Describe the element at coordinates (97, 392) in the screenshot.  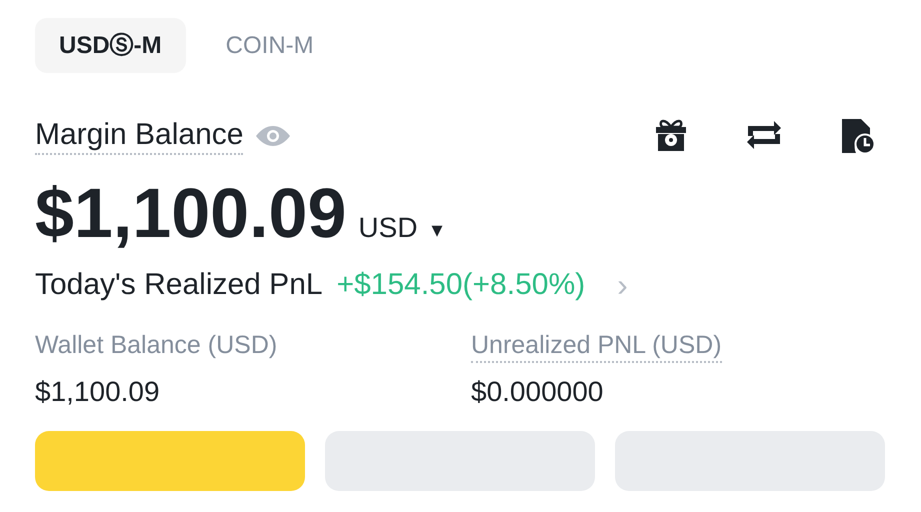
I see `stat-value: $1,100.09` at that location.